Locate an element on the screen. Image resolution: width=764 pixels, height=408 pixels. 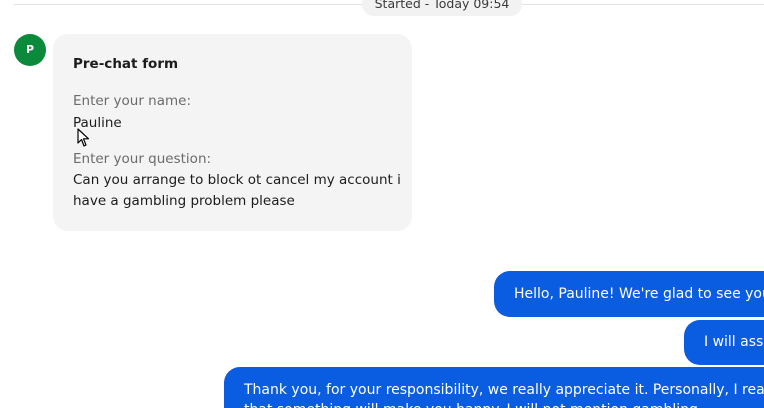
outgoing-message: I will assi is located at coordinates (724, 342).